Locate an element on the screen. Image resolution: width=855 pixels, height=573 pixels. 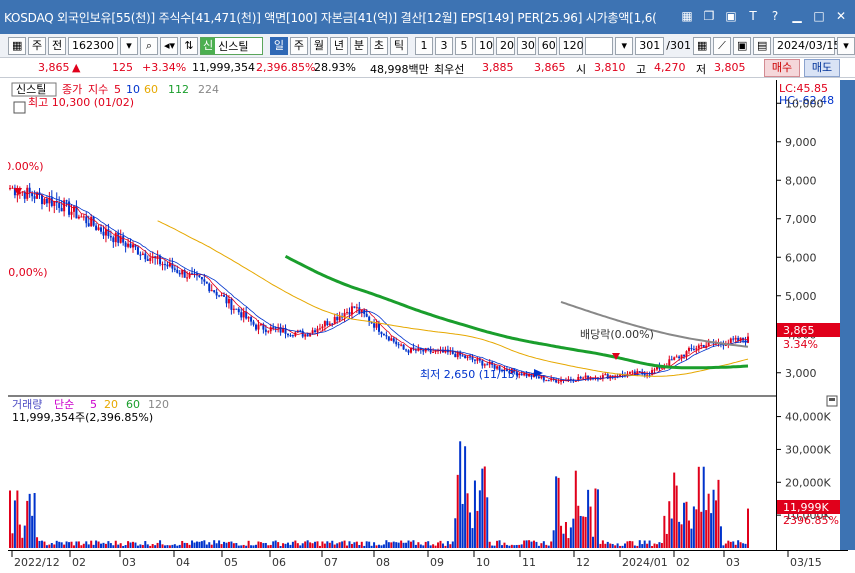
lock-icon: ▤ is located at coordinates (762, 45).